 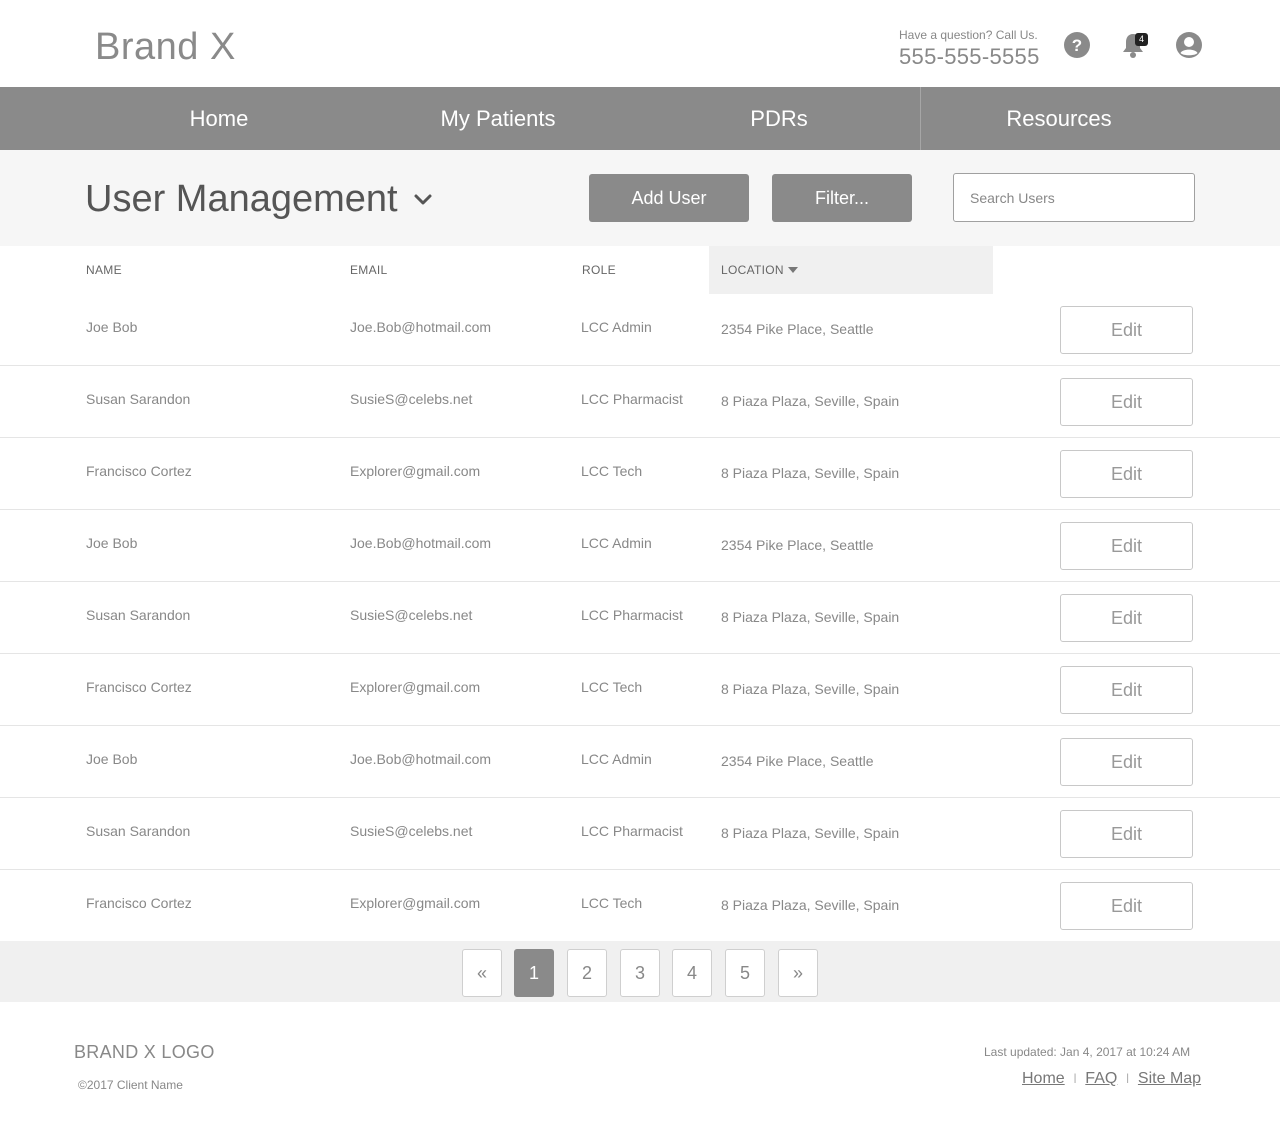 I want to click on page-title: User Management, so click(x=241, y=199).